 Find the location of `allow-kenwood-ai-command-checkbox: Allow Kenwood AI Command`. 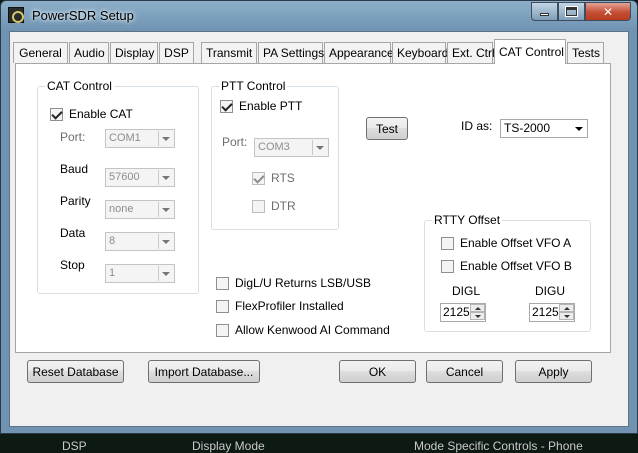

allow-kenwood-ai-command-checkbox: Allow Kenwood AI Command is located at coordinates (303, 330).